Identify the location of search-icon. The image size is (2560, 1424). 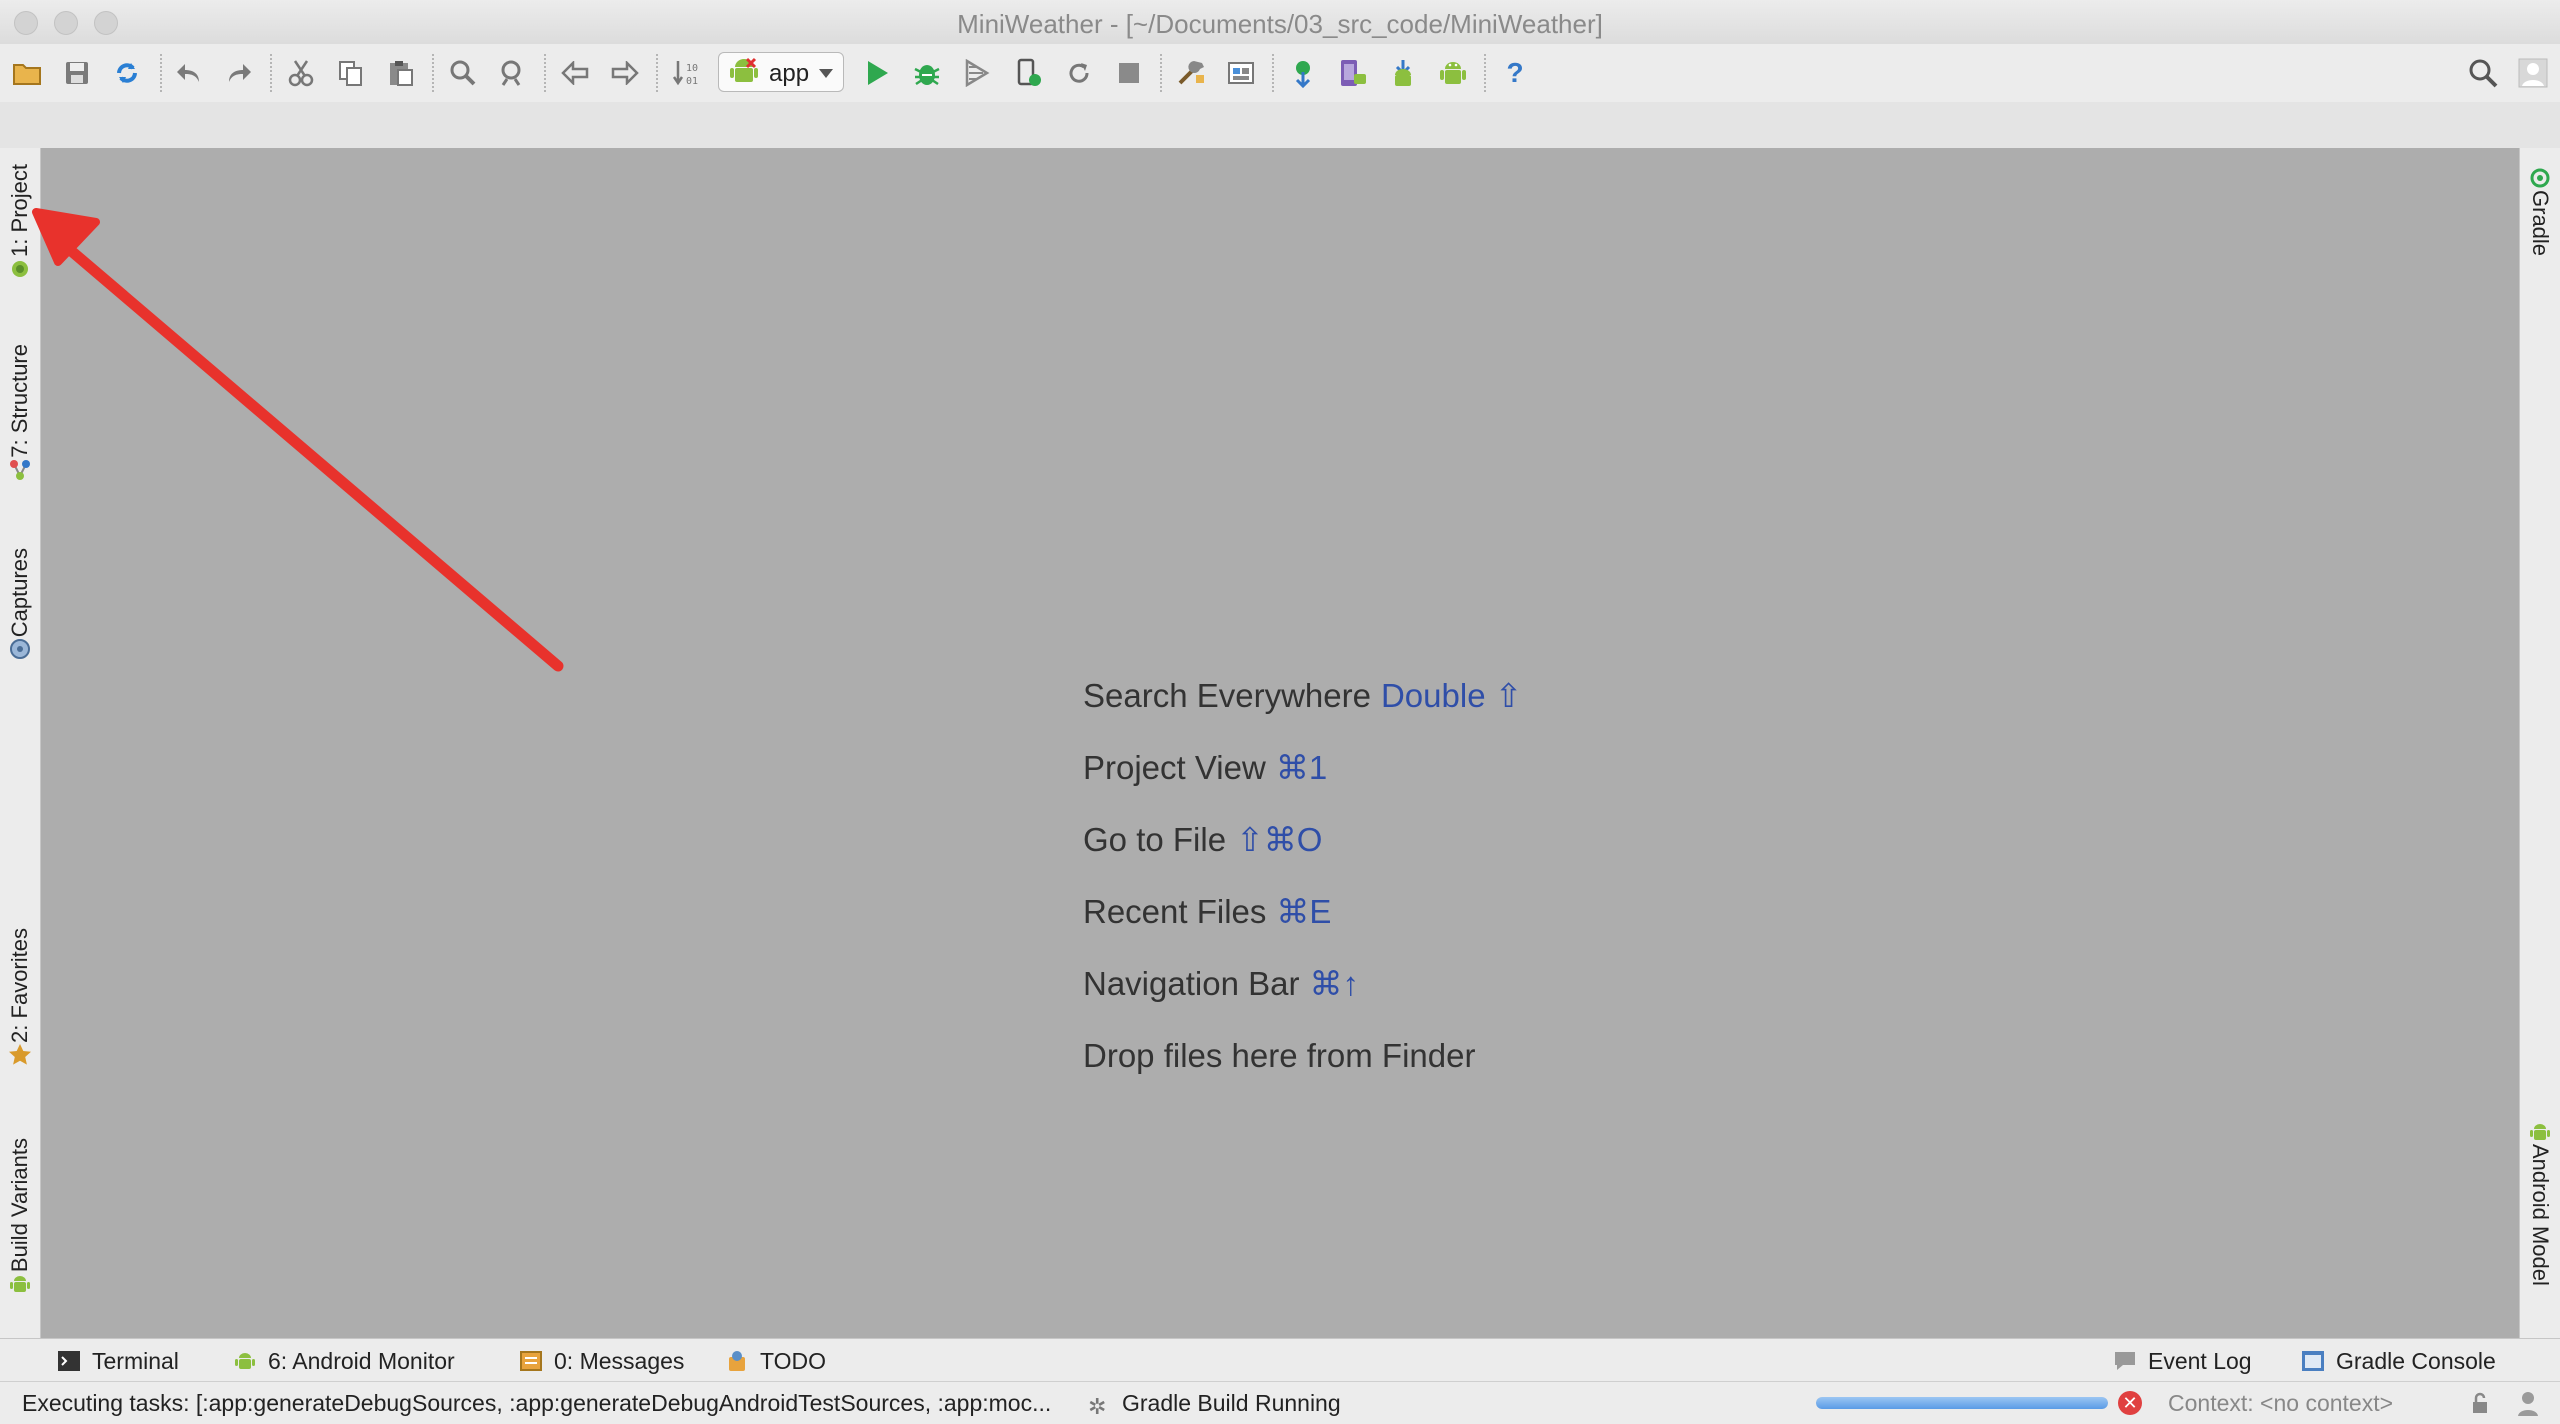
(2483, 73).